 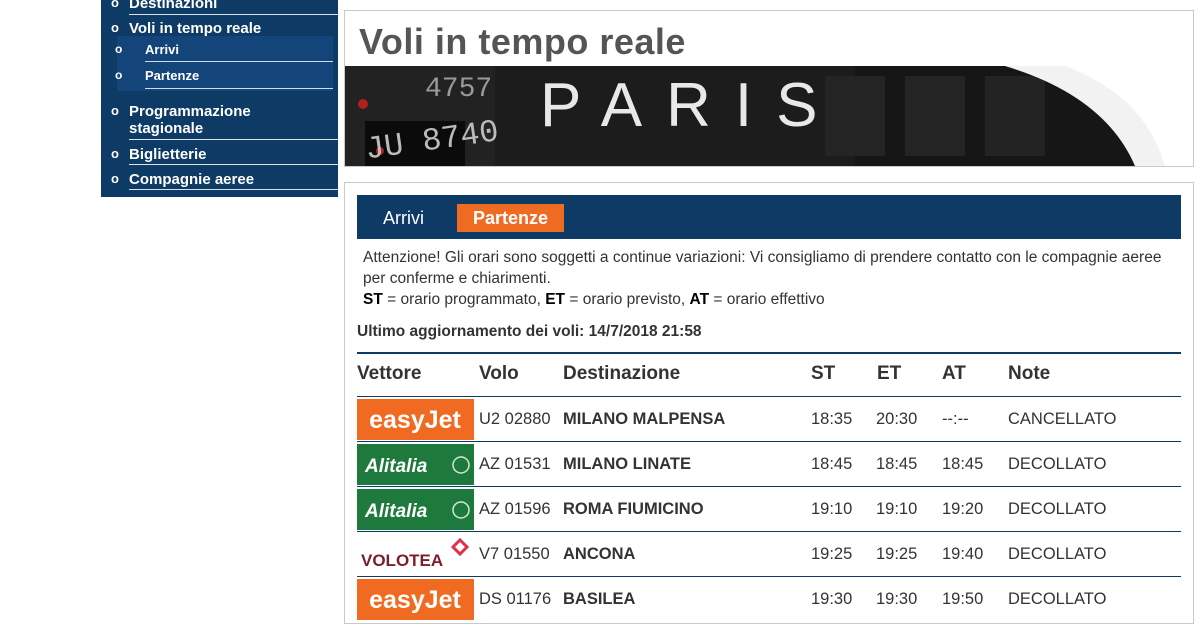 What do you see at coordinates (954, 373) in the screenshot?
I see `col-header-at: AT` at bounding box center [954, 373].